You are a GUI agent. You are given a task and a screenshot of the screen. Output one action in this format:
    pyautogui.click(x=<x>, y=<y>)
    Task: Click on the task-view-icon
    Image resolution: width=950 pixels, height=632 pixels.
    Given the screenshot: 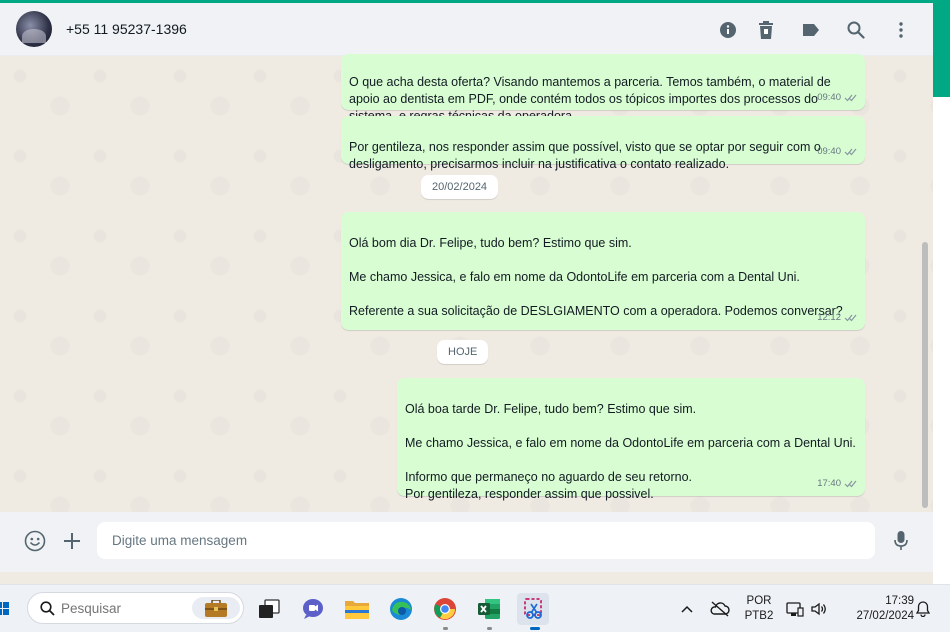 What is the action you would take?
    pyautogui.click(x=269, y=609)
    